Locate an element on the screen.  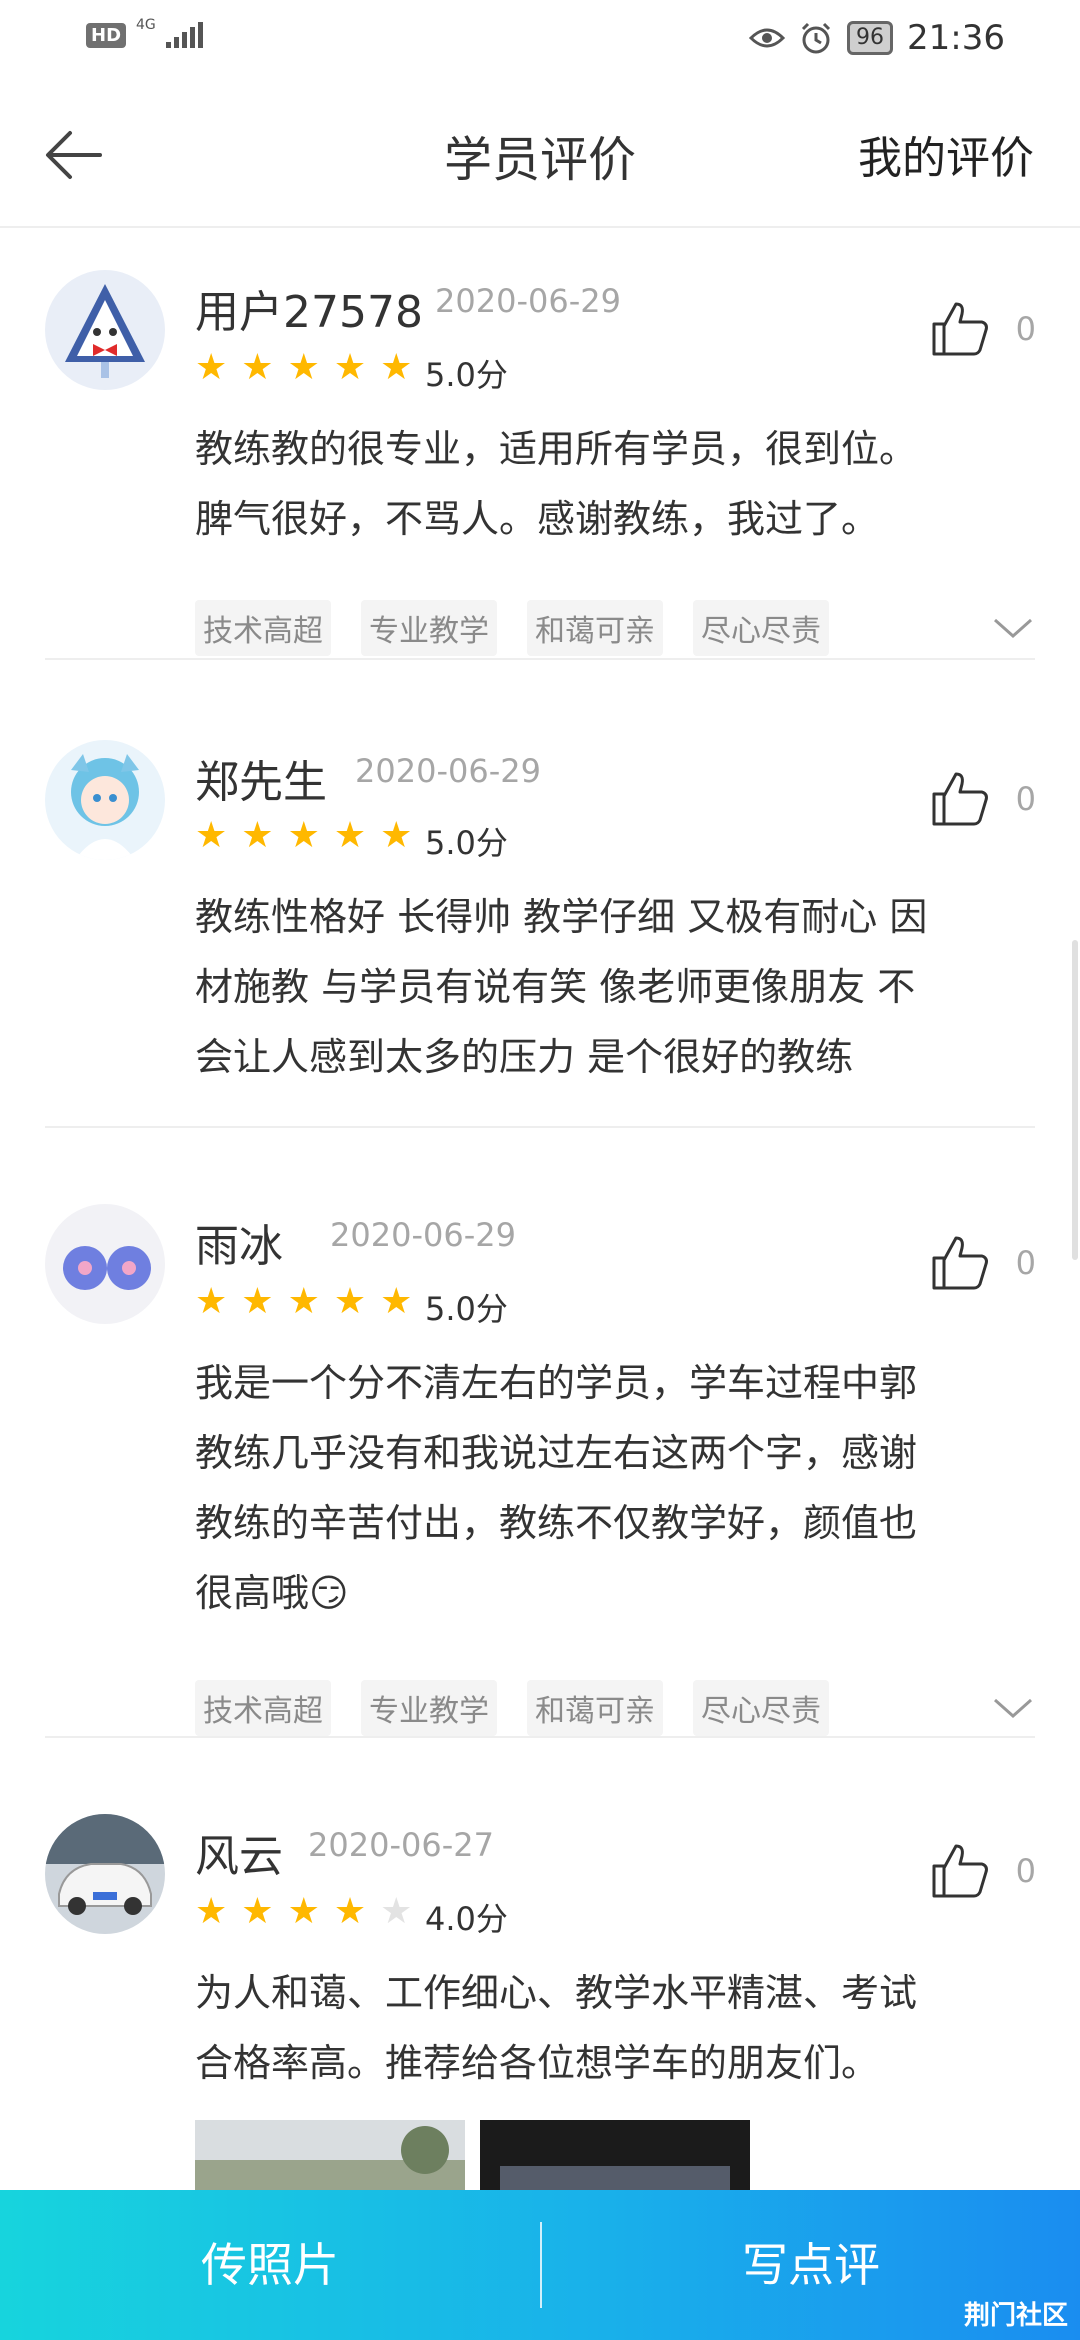
divider is located at coordinates (540, 1737).